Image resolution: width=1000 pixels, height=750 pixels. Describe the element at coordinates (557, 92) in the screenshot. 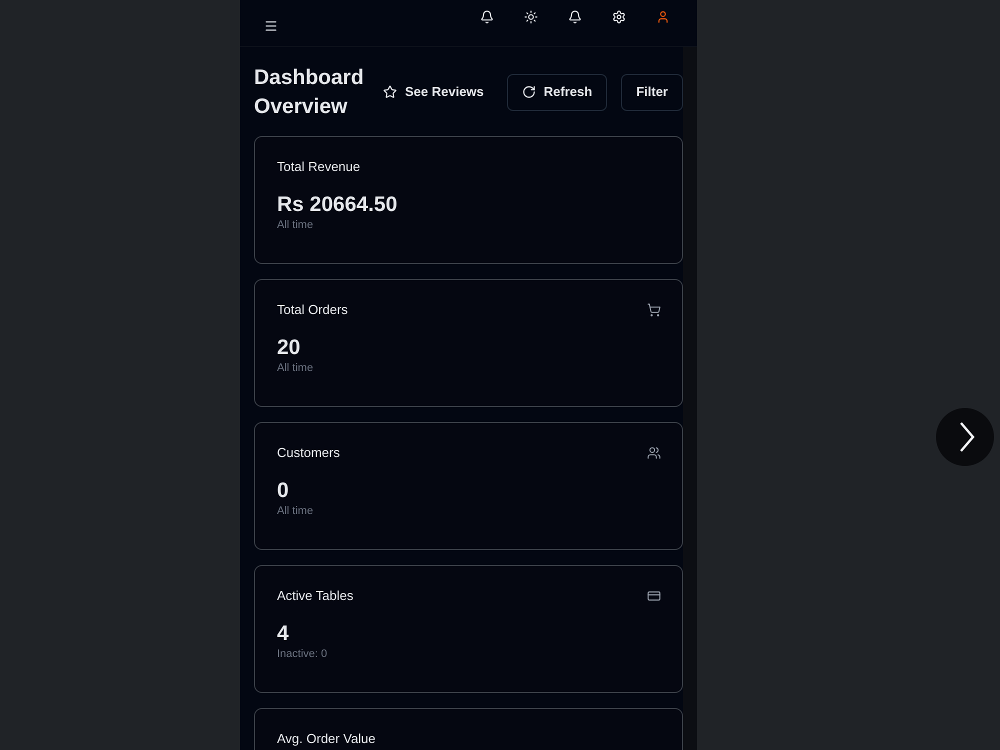

I see `toolbar-button: Refresh` at that location.